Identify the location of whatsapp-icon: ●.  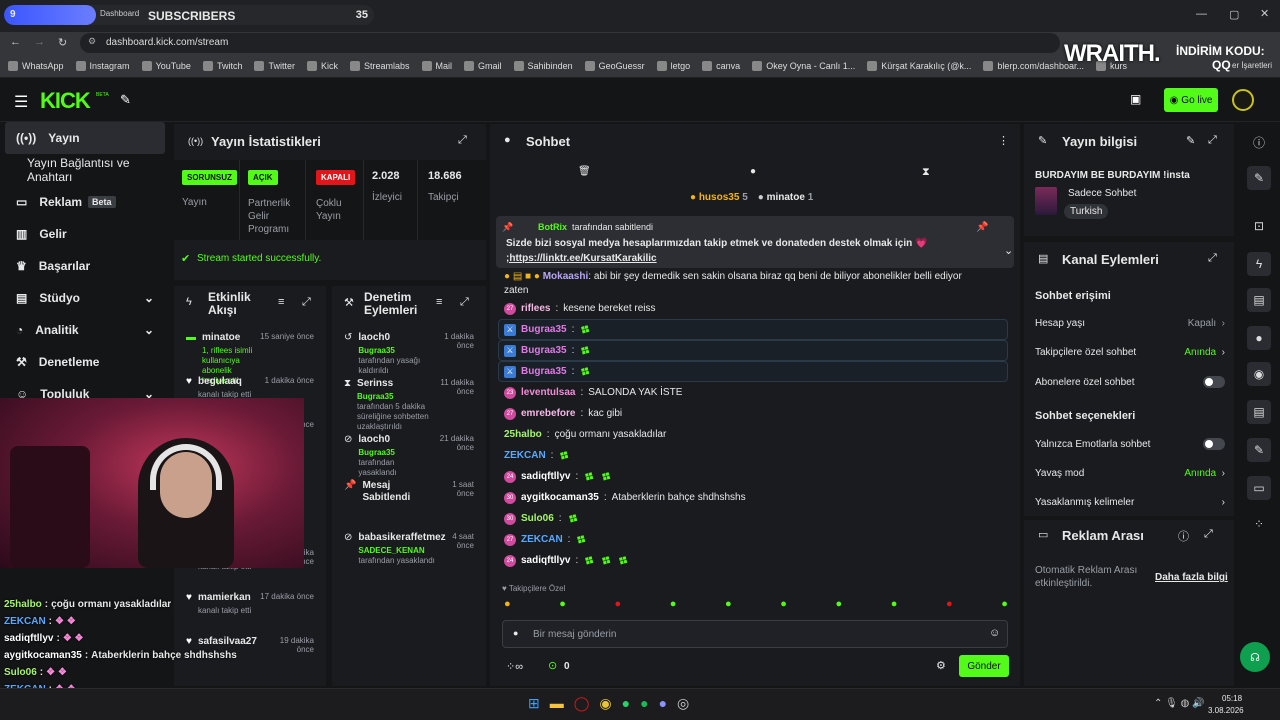
(626, 703).